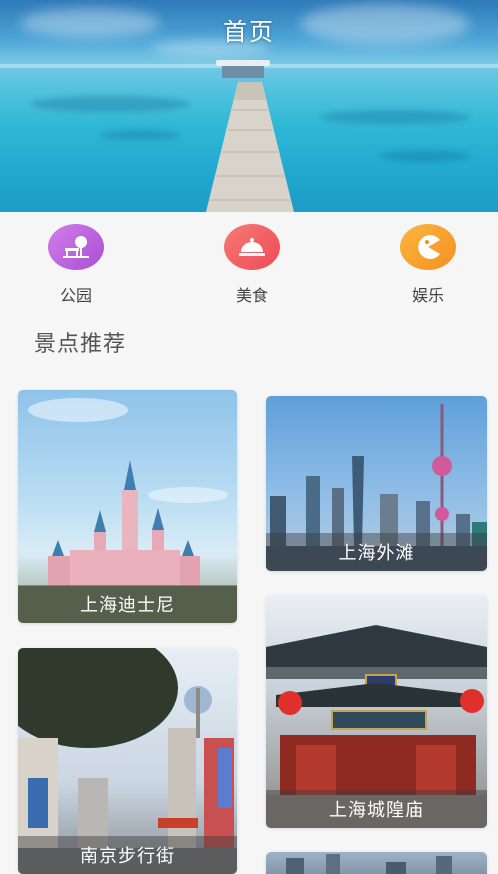 This screenshot has width=498, height=874. What do you see at coordinates (127, 604) in the screenshot?
I see `spot-name: 上海迪士尼` at bounding box center [127, 604].